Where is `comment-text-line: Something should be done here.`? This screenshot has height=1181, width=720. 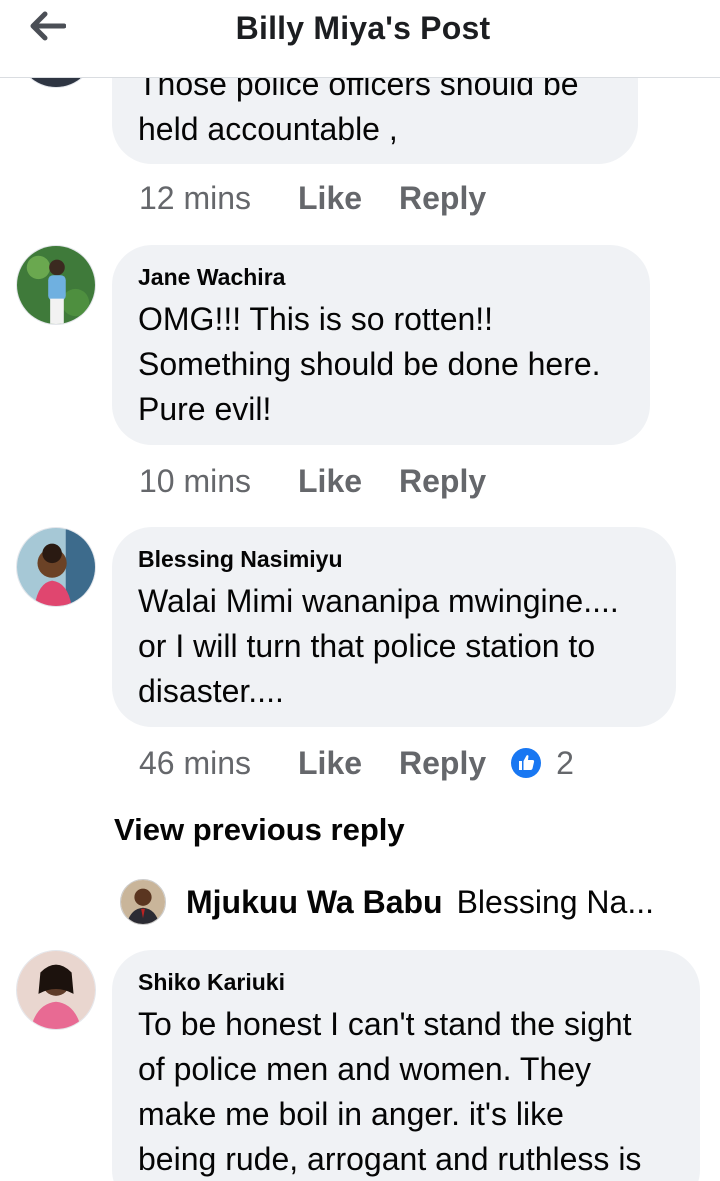
comment-text-line: Something should be done here. is located at coordinates (369, 364).